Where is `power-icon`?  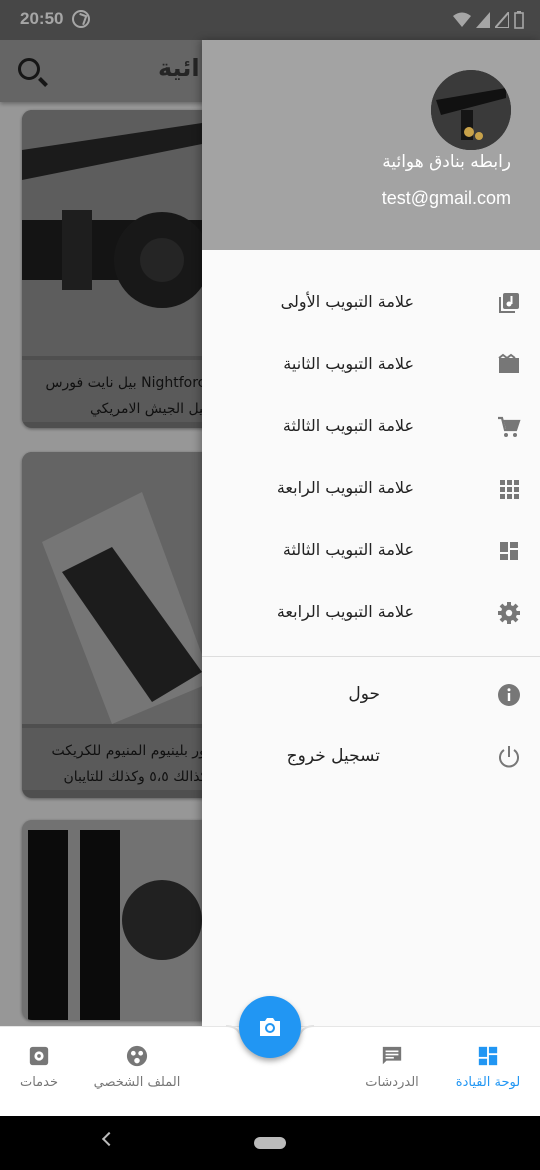
power-icon is located at coordinates (509, 757).